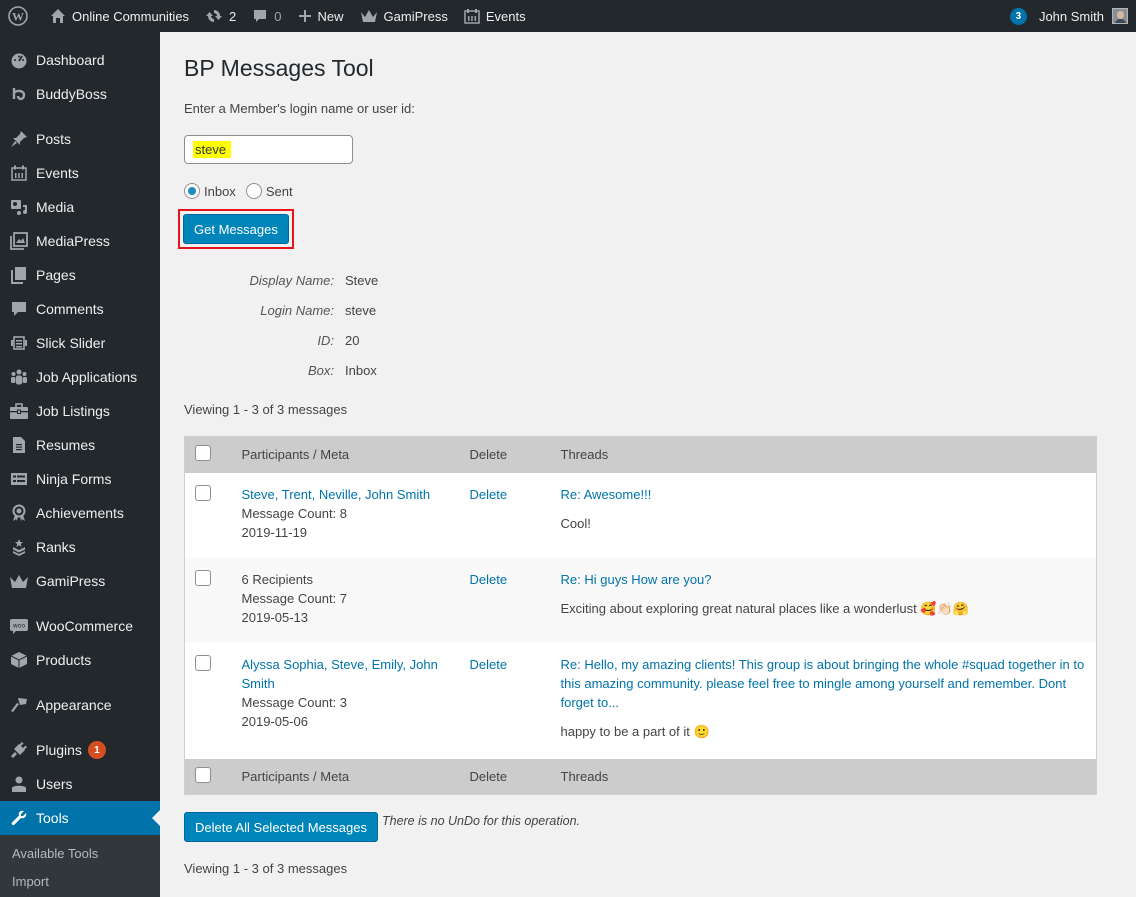 The image size is (1136, 897). What do you see at coordinates (80, 581) in the screenshot?
I see `sidebar-item-gamipress: GamiPress` at bounding box center [80, 581].